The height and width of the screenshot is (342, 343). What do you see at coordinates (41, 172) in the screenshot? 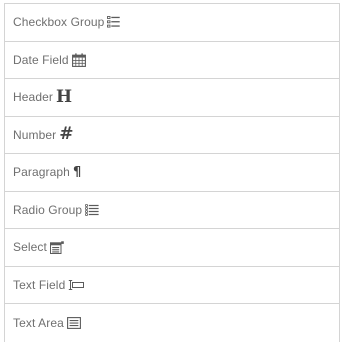
I see `field-label: Paragraph` at bounding box center [41, 172].